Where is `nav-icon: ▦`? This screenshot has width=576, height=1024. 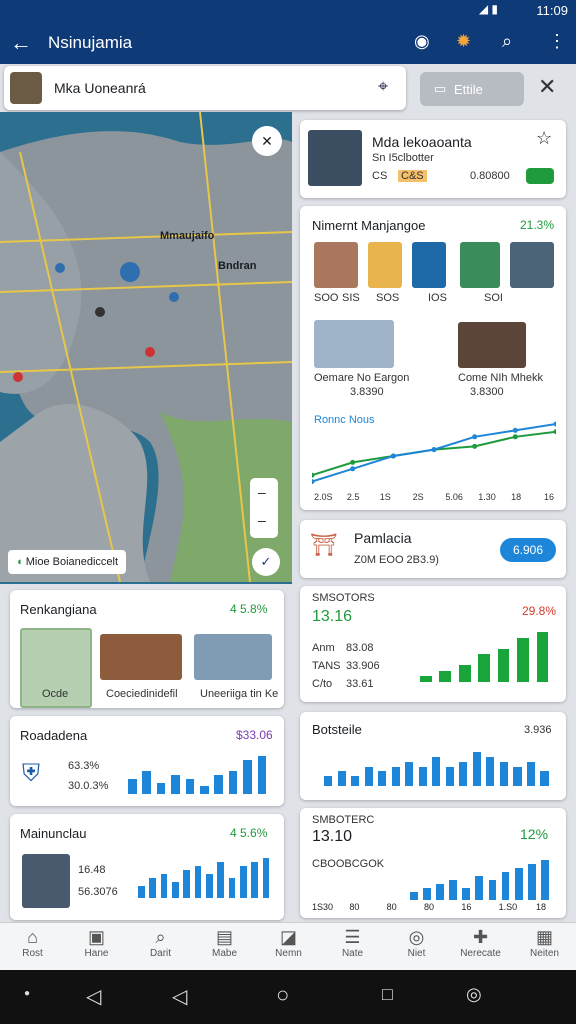 nav-icon: ▦ is located at coordinates (544, 937).